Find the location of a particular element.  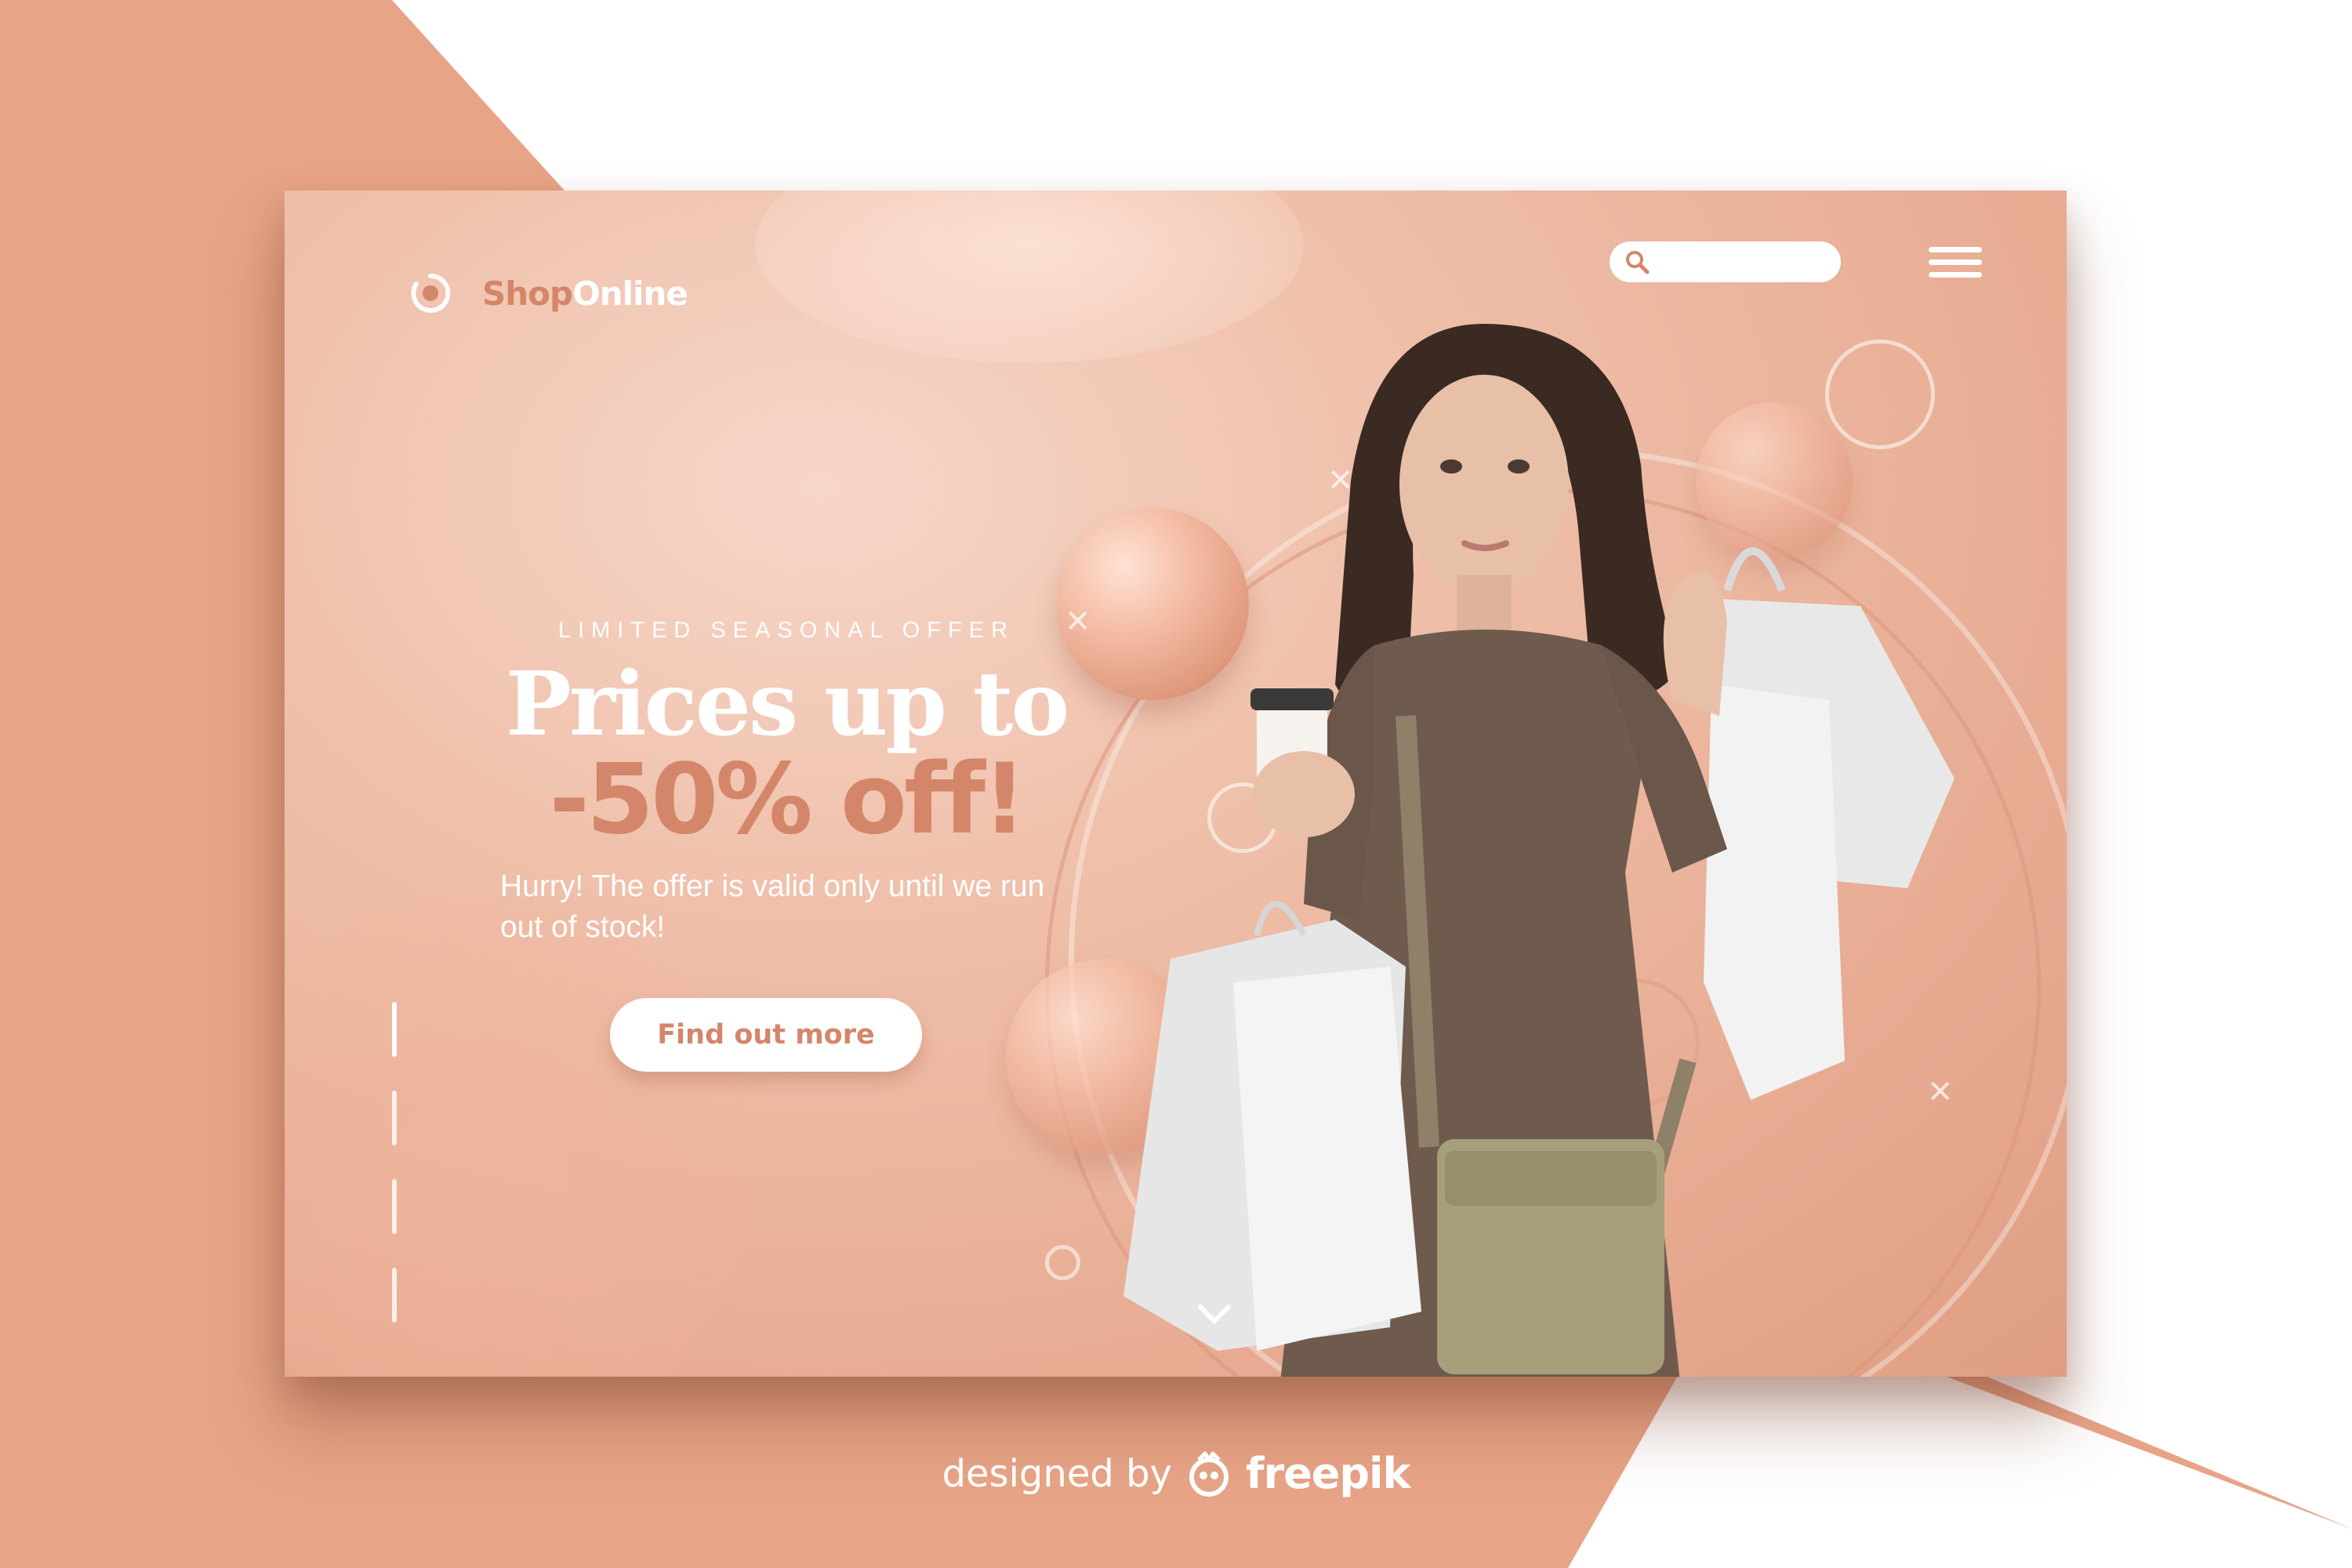

headline-line-1: Prices up to is located at coordinates (787, 704).